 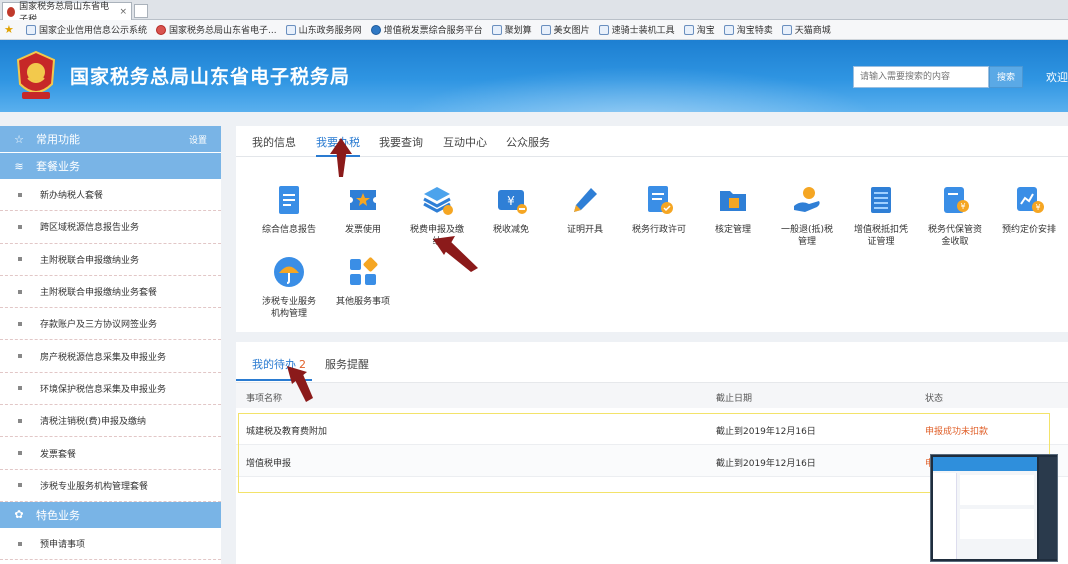 I want to click on tab-query: 我要查询, so click(x=401, y=142).